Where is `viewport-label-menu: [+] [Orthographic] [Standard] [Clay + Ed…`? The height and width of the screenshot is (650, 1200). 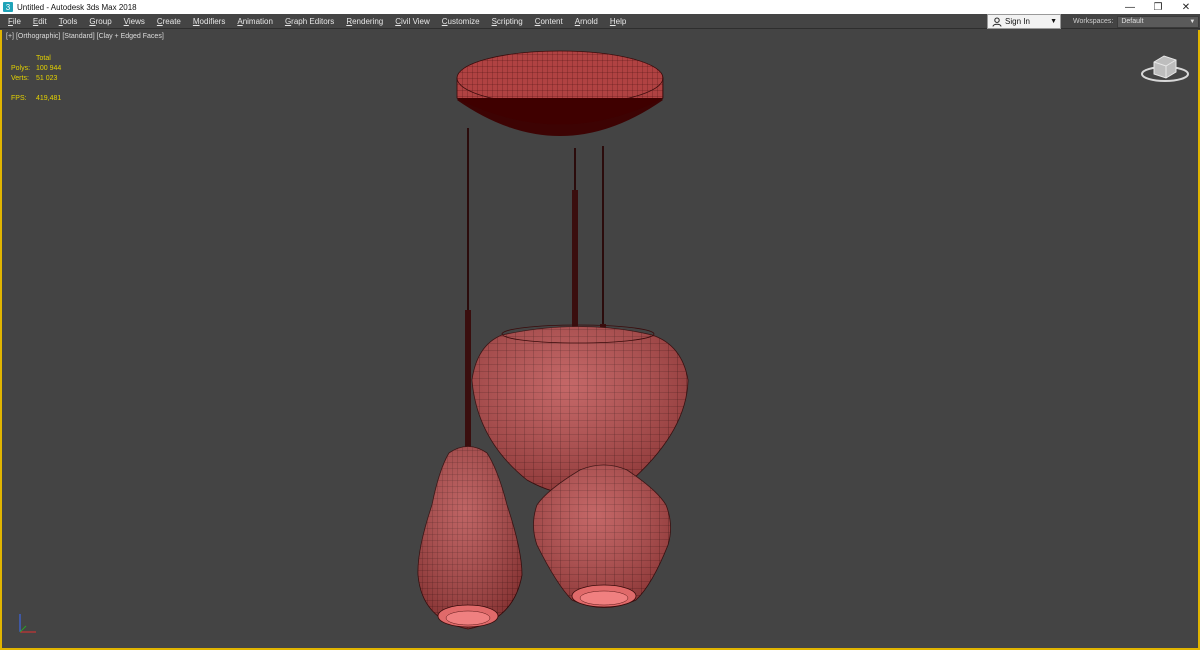
viewport-label-menu: [+] [Orthographic] [Standard] [Clay + Ed… is located at coordinates (85, 36).